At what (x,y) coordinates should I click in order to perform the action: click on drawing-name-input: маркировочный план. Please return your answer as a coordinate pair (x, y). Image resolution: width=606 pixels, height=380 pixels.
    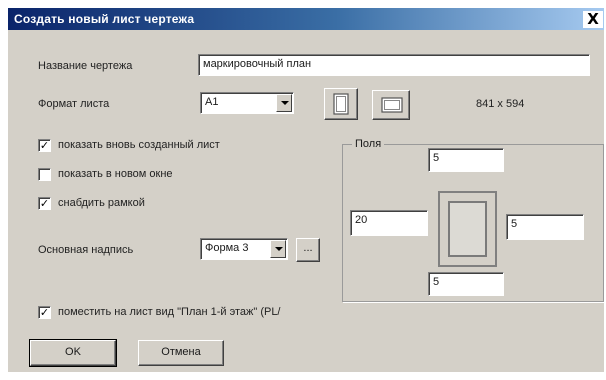
    Looking at the image, I should click on (394, 65).